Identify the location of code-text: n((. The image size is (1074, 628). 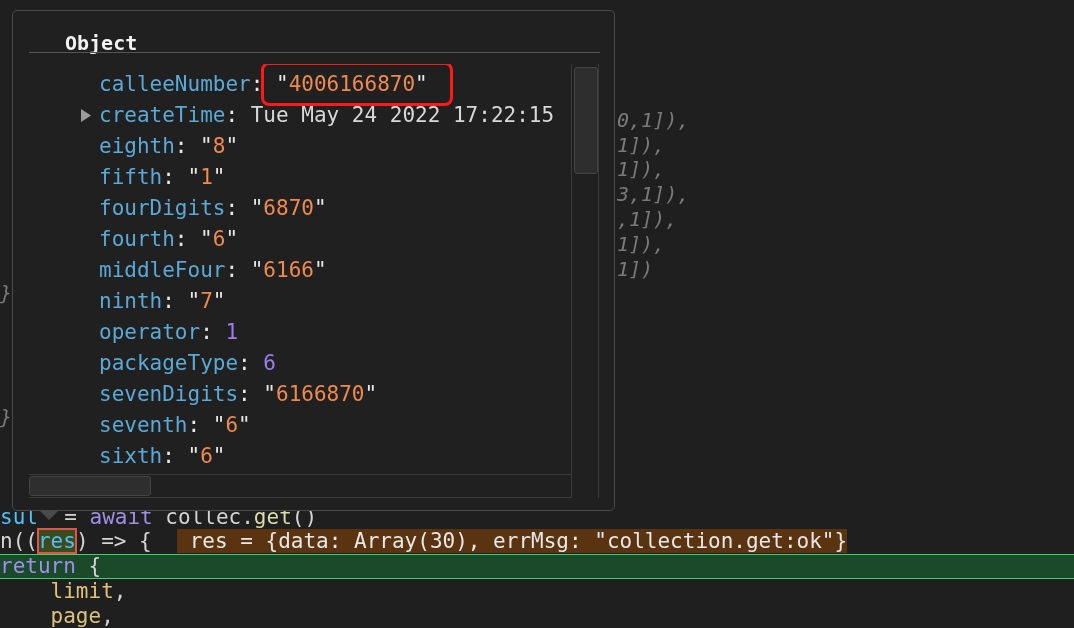
(19, 541).